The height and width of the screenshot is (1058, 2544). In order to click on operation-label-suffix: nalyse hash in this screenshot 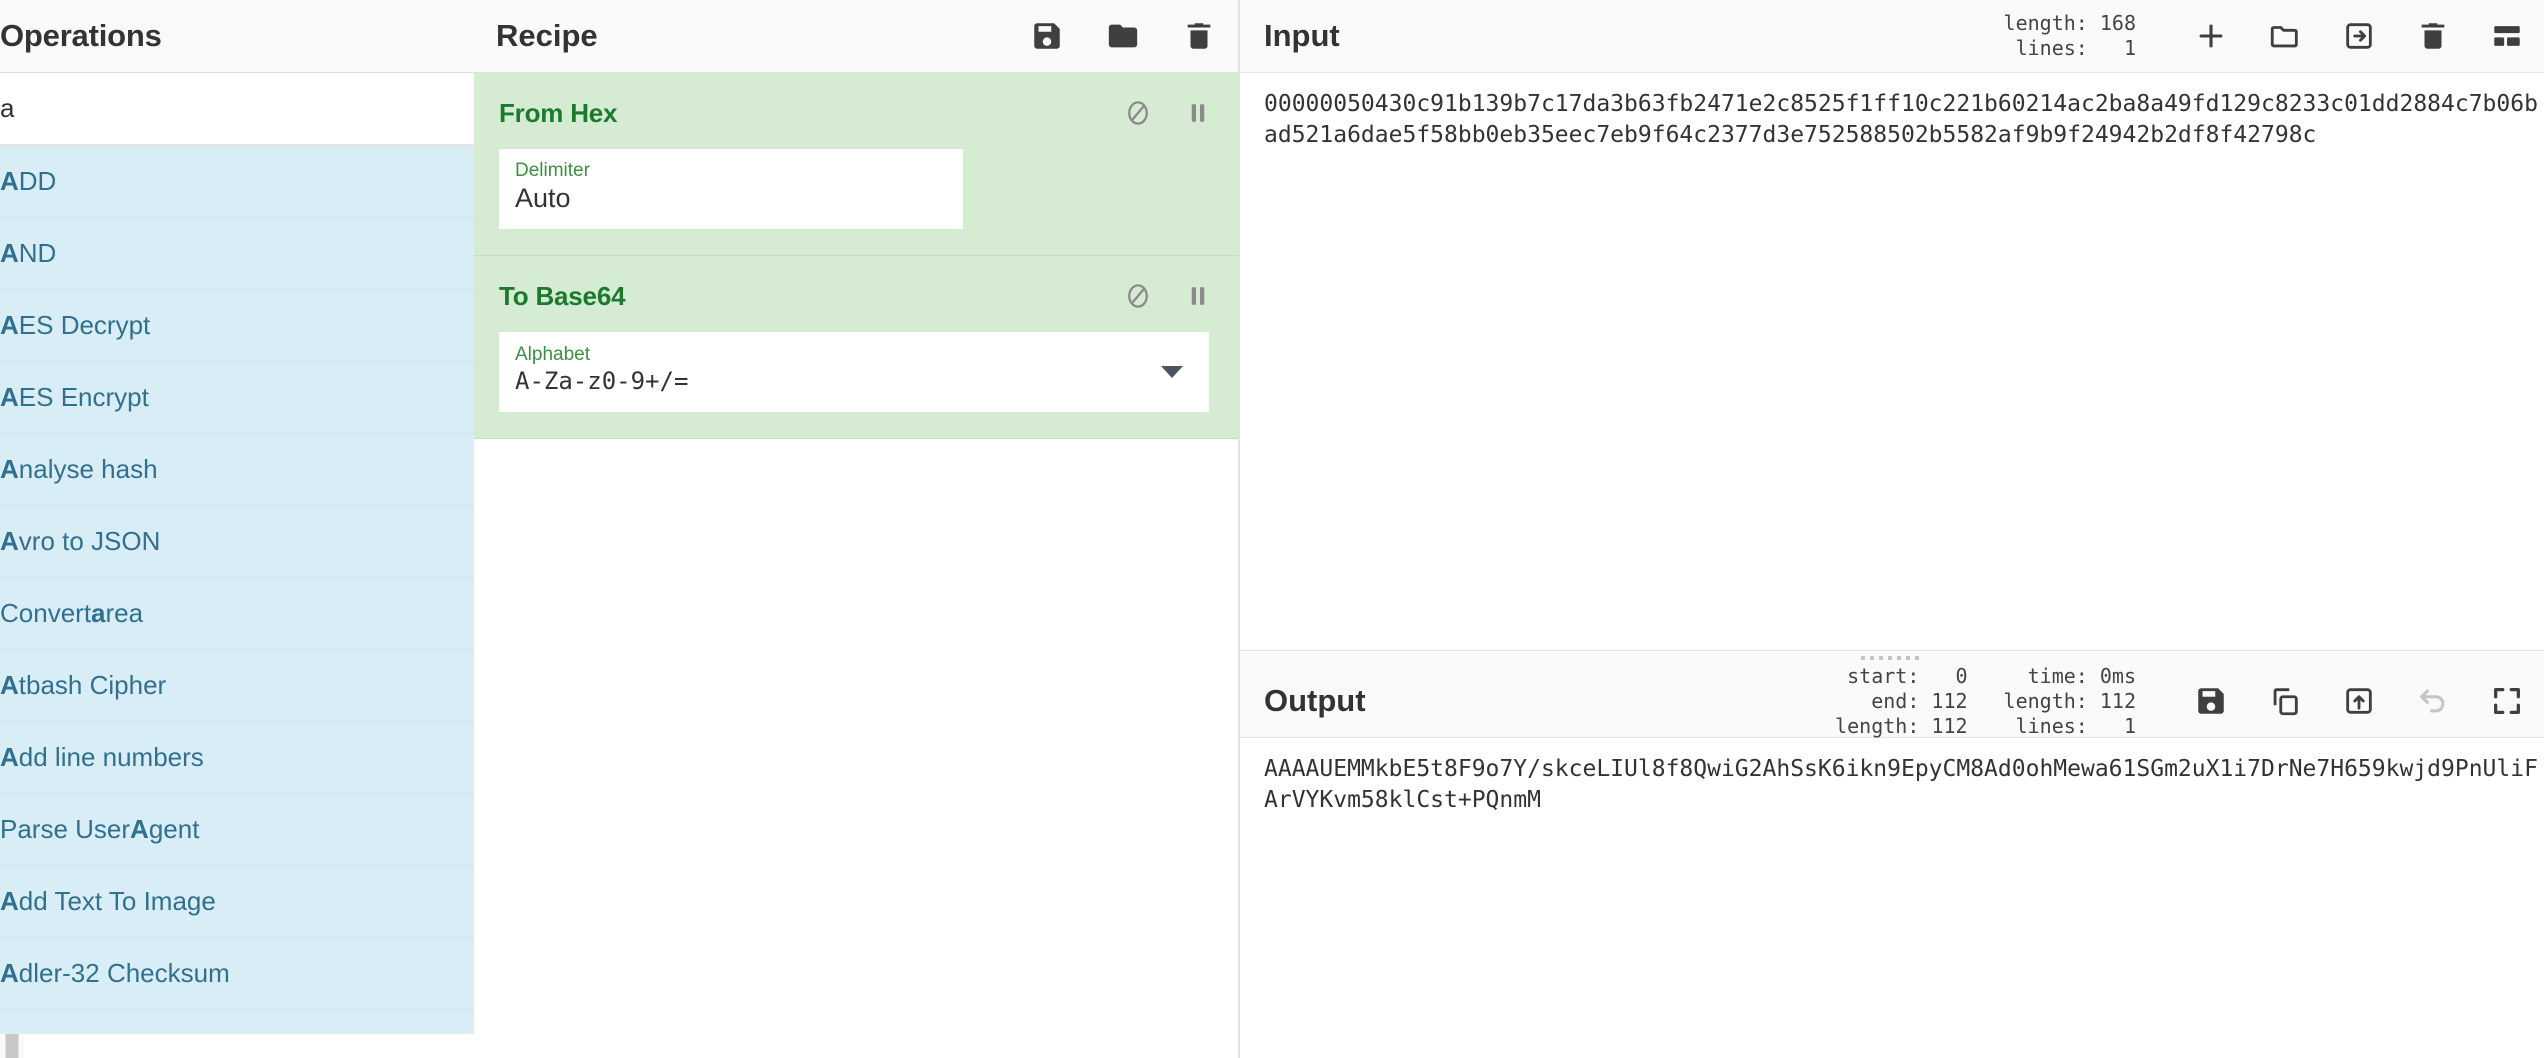, I will do `click(88, 469)`.